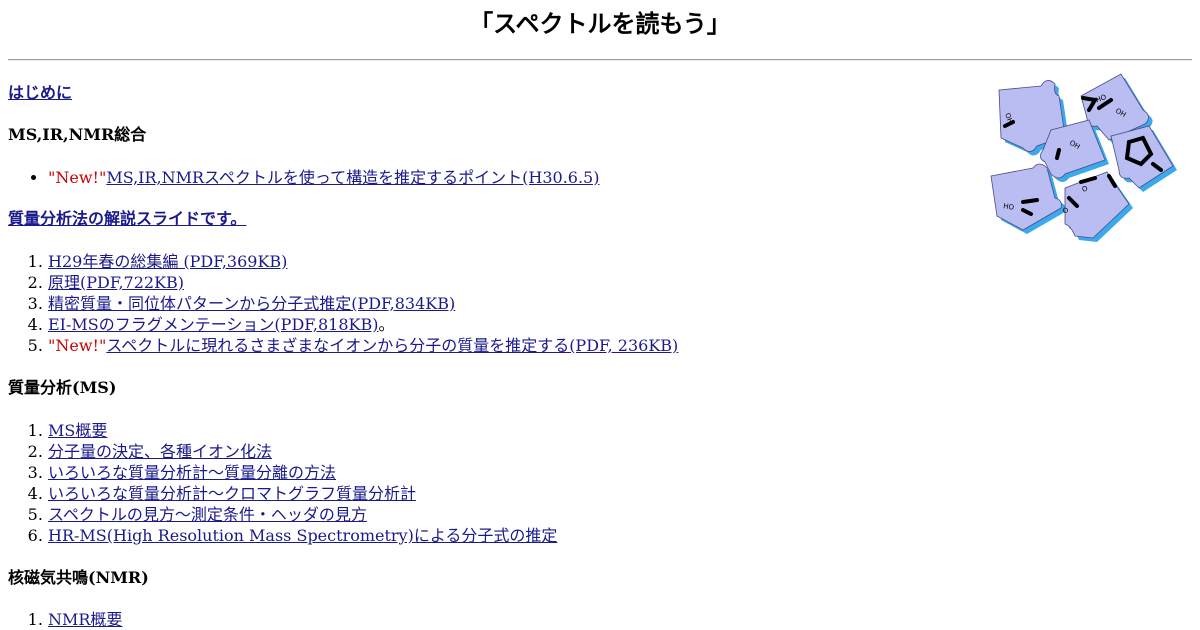 This screenshot has height=630, width=1200. What do you see at coordinates (77, 134) in the screenshot?
I see `overview-heading: MS,IR,NMR総合` at bounding box center [77, 134].